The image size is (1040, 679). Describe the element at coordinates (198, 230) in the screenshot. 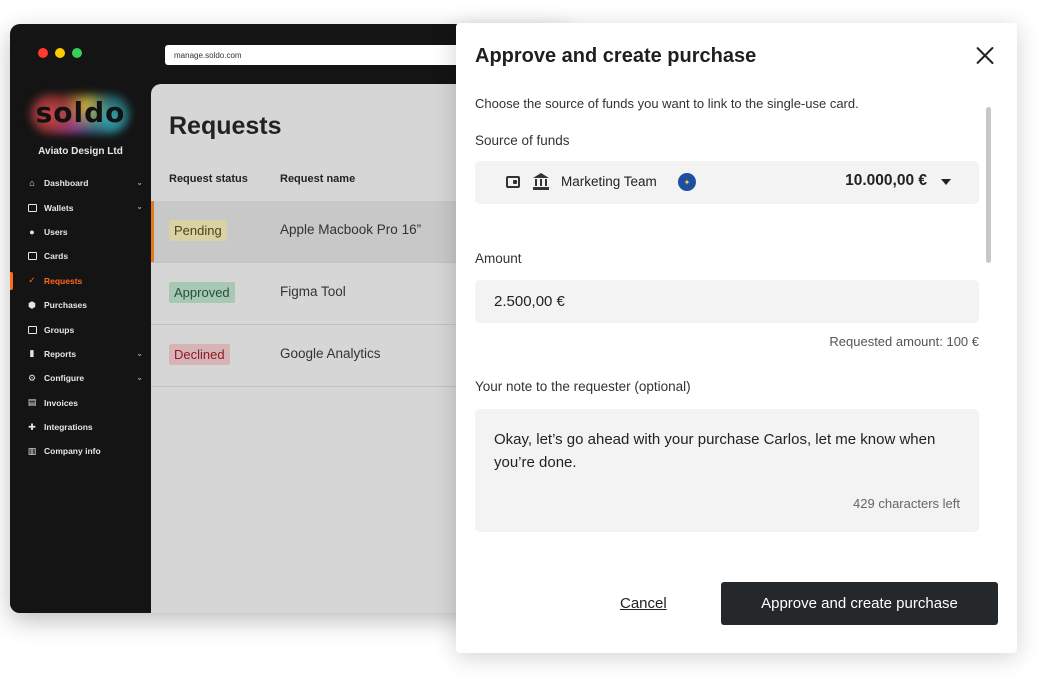

I see `status-badge: Pending` at that location.